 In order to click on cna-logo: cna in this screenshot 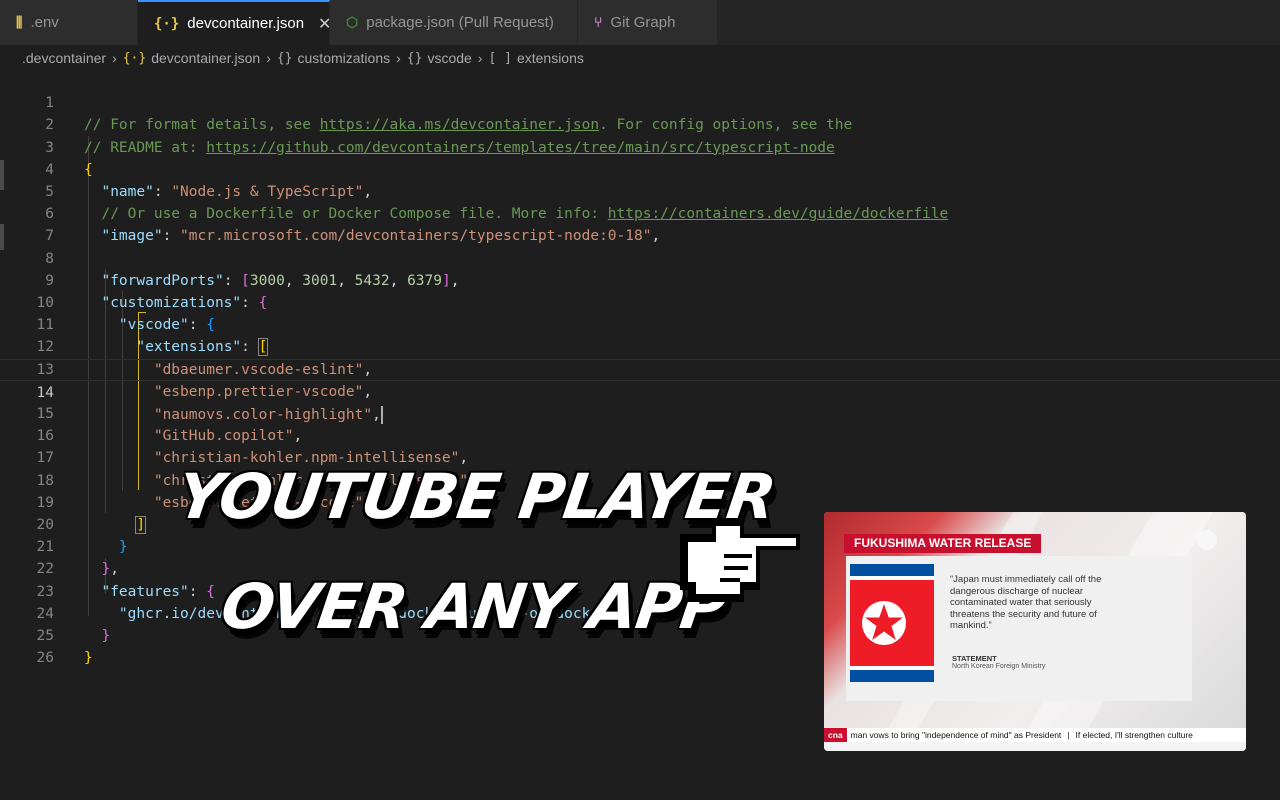, I will do `click(835, 735)`.